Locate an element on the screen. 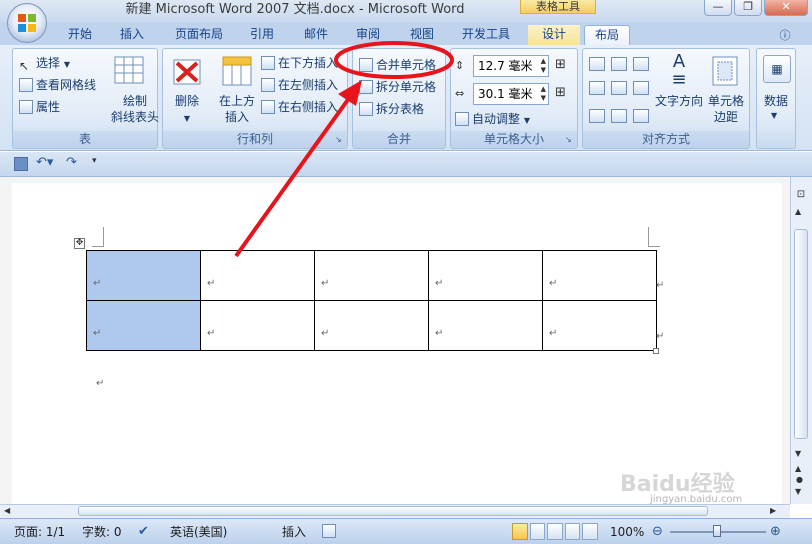 The width and height of the screenshot is (812, 544). annotation-arrow-head is located at coordinates (350, 93).